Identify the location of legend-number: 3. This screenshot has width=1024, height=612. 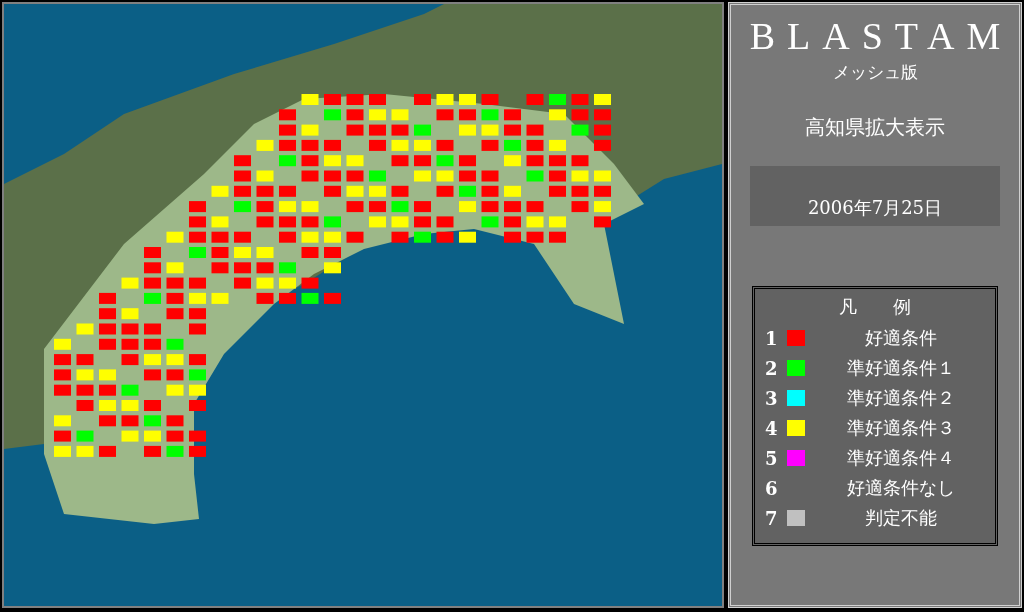
(772, 398).